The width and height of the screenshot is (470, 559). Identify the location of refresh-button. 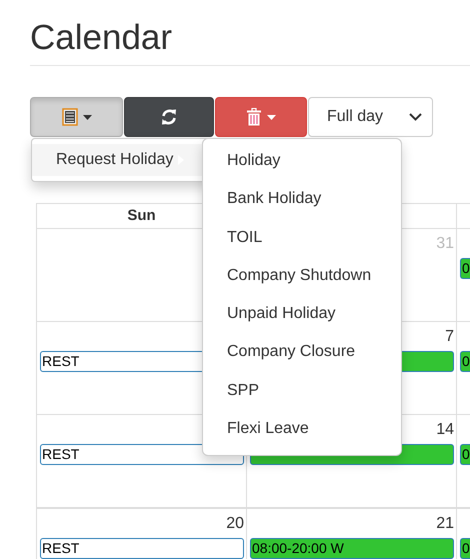
(169, 117).